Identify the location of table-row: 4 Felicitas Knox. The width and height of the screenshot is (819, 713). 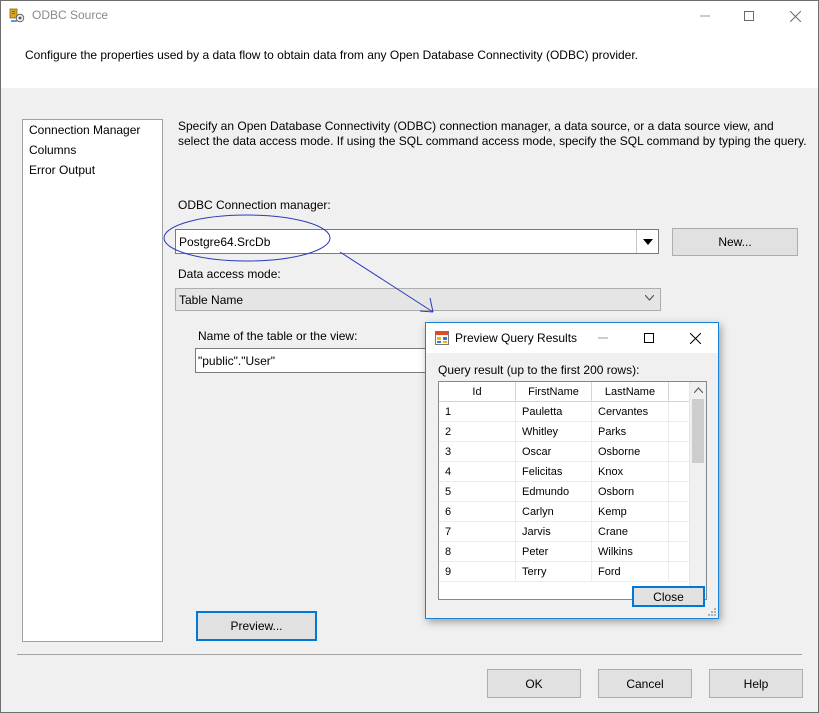
(567, 472).